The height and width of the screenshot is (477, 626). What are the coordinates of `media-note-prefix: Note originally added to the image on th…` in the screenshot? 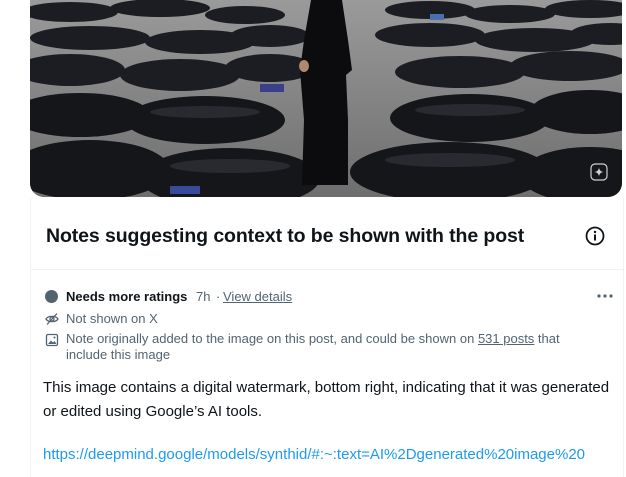 It's located at (272, 338).